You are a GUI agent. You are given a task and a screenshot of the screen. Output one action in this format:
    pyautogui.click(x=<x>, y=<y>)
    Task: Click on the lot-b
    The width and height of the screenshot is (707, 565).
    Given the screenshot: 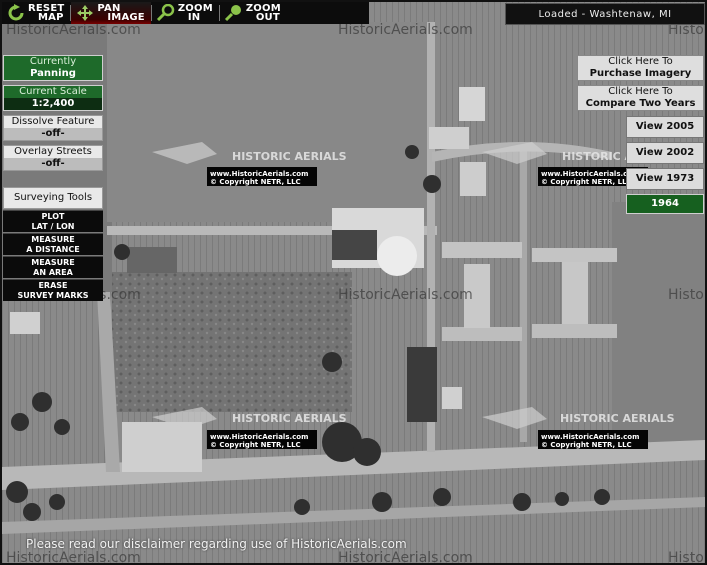 What is the action you would take?
    pyautogui.click(x=574, y=255)
    